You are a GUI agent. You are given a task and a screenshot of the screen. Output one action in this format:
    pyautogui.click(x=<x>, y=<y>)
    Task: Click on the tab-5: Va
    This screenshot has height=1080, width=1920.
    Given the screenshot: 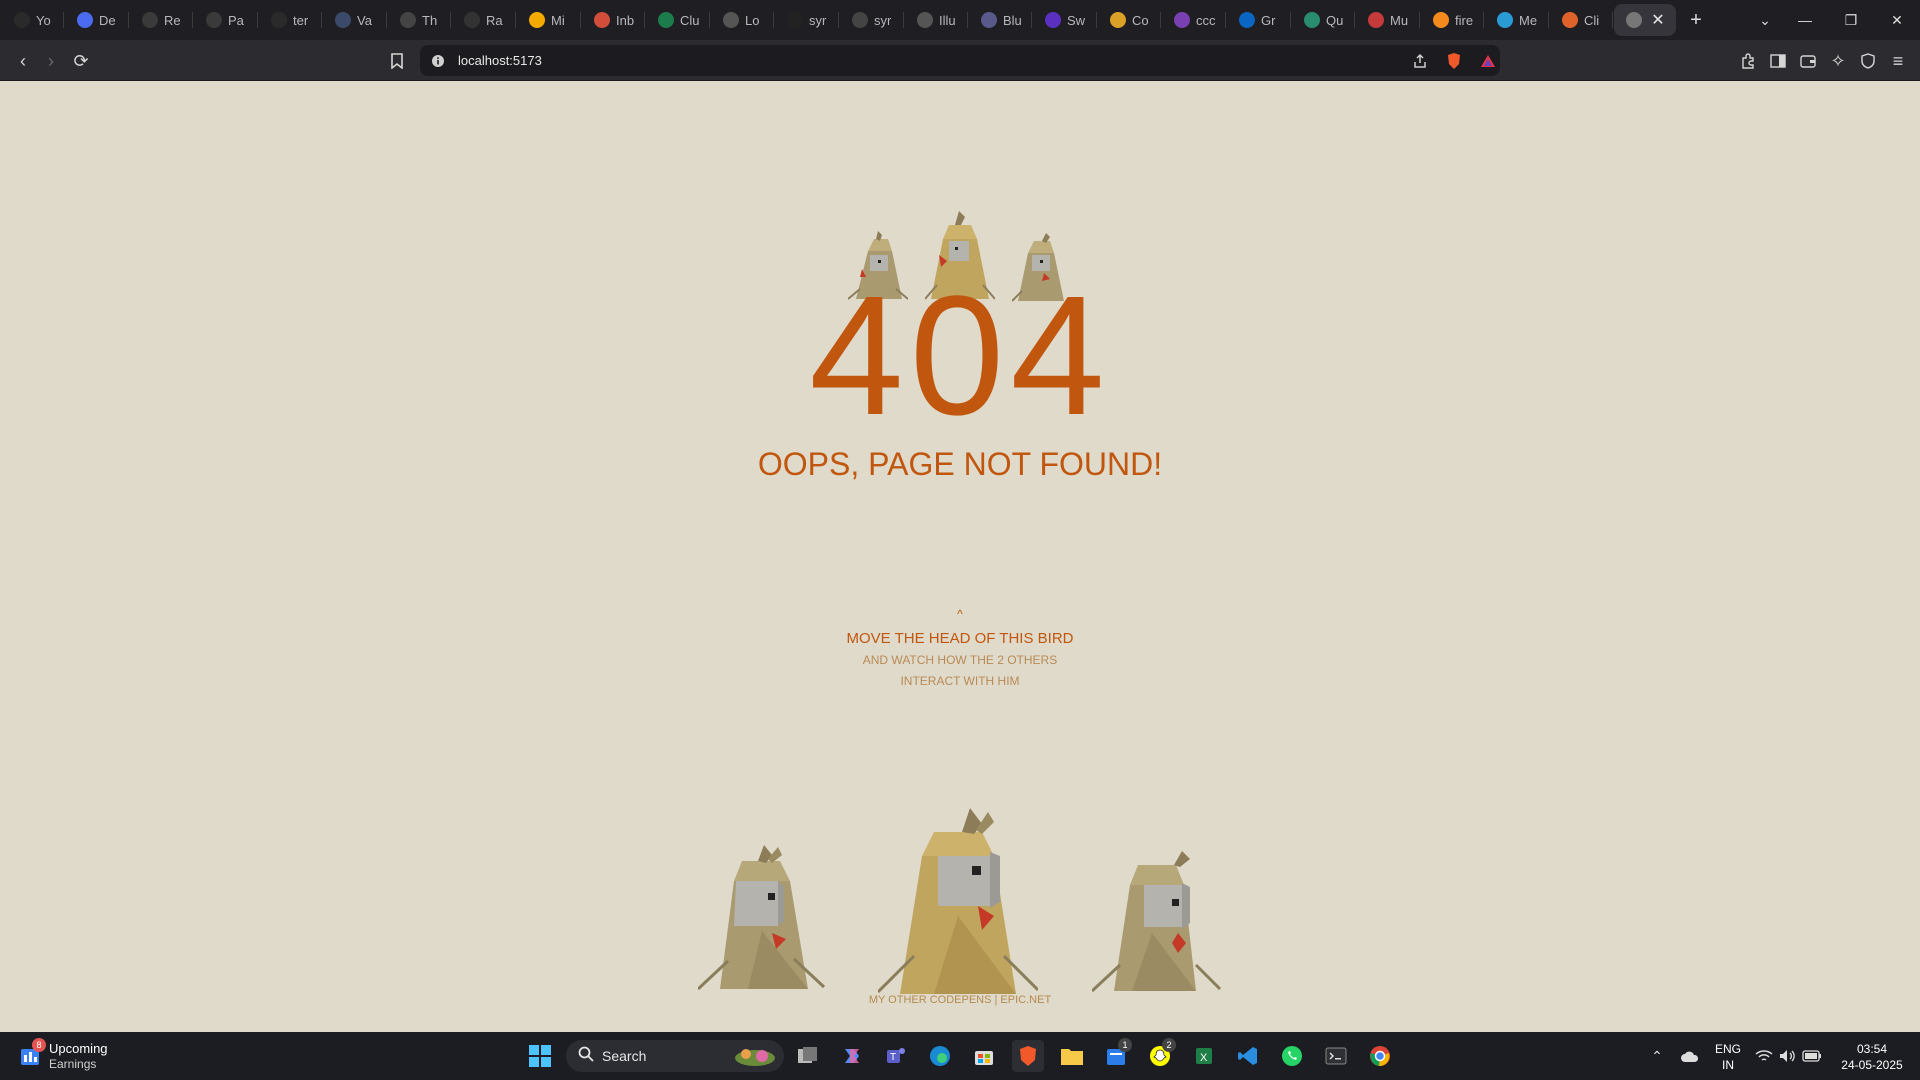 What is the action you would take?
    pyautogui.click(x=355, y=20)
    